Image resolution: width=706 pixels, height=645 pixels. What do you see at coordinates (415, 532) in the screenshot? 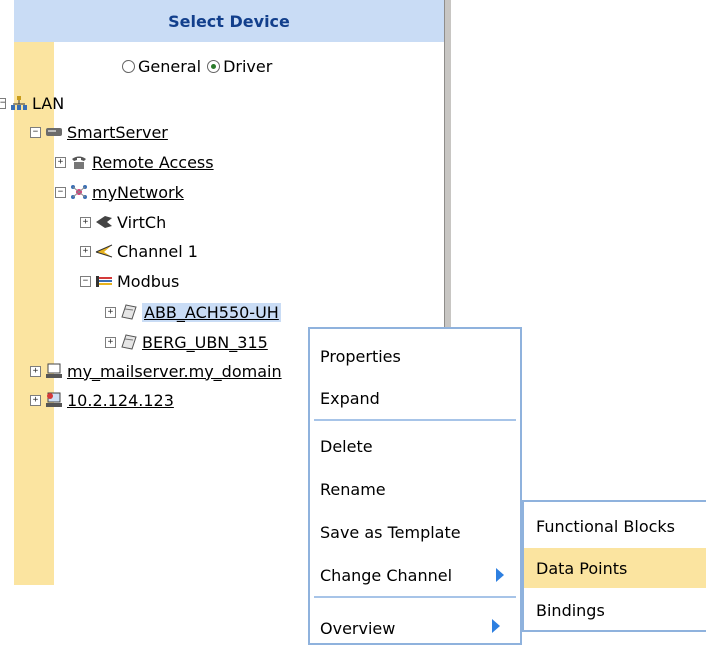
I see `menu-save-template: Save as Template` at bounding box center [415, 532].